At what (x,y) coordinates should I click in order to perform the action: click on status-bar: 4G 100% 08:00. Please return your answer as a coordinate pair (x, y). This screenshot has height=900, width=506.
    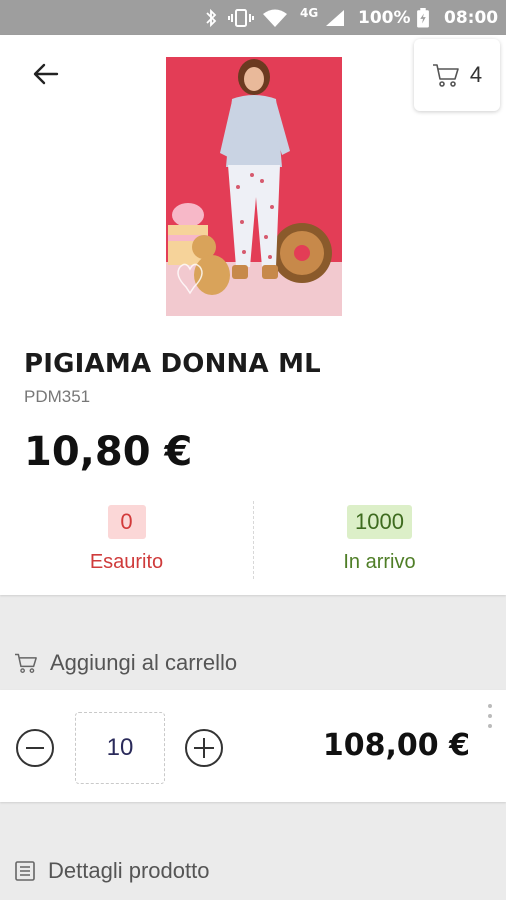
    Looking at the image, I should click on (253, 17).